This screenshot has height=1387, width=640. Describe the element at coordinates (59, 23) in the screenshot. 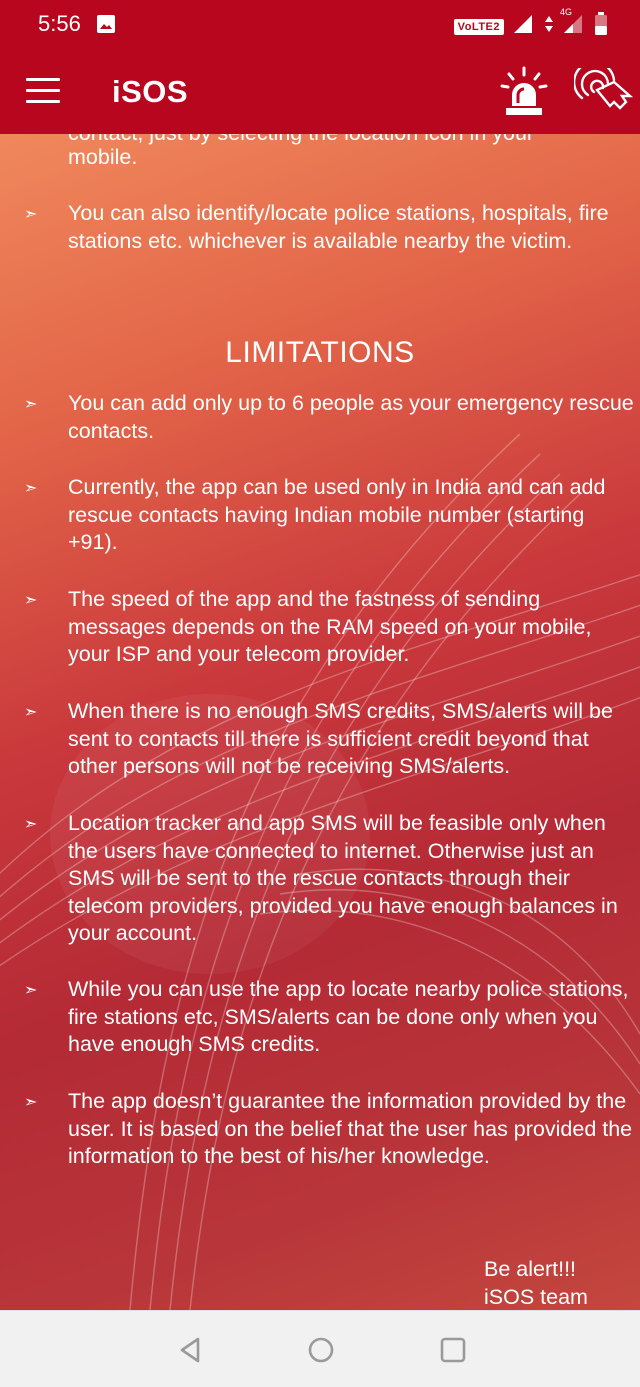

I see `status-time: 5:56` at that location.